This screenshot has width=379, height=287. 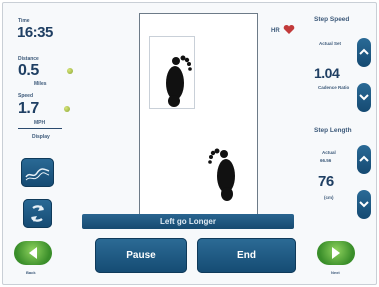 I want to click on back-button, so click(x=33, y=253).